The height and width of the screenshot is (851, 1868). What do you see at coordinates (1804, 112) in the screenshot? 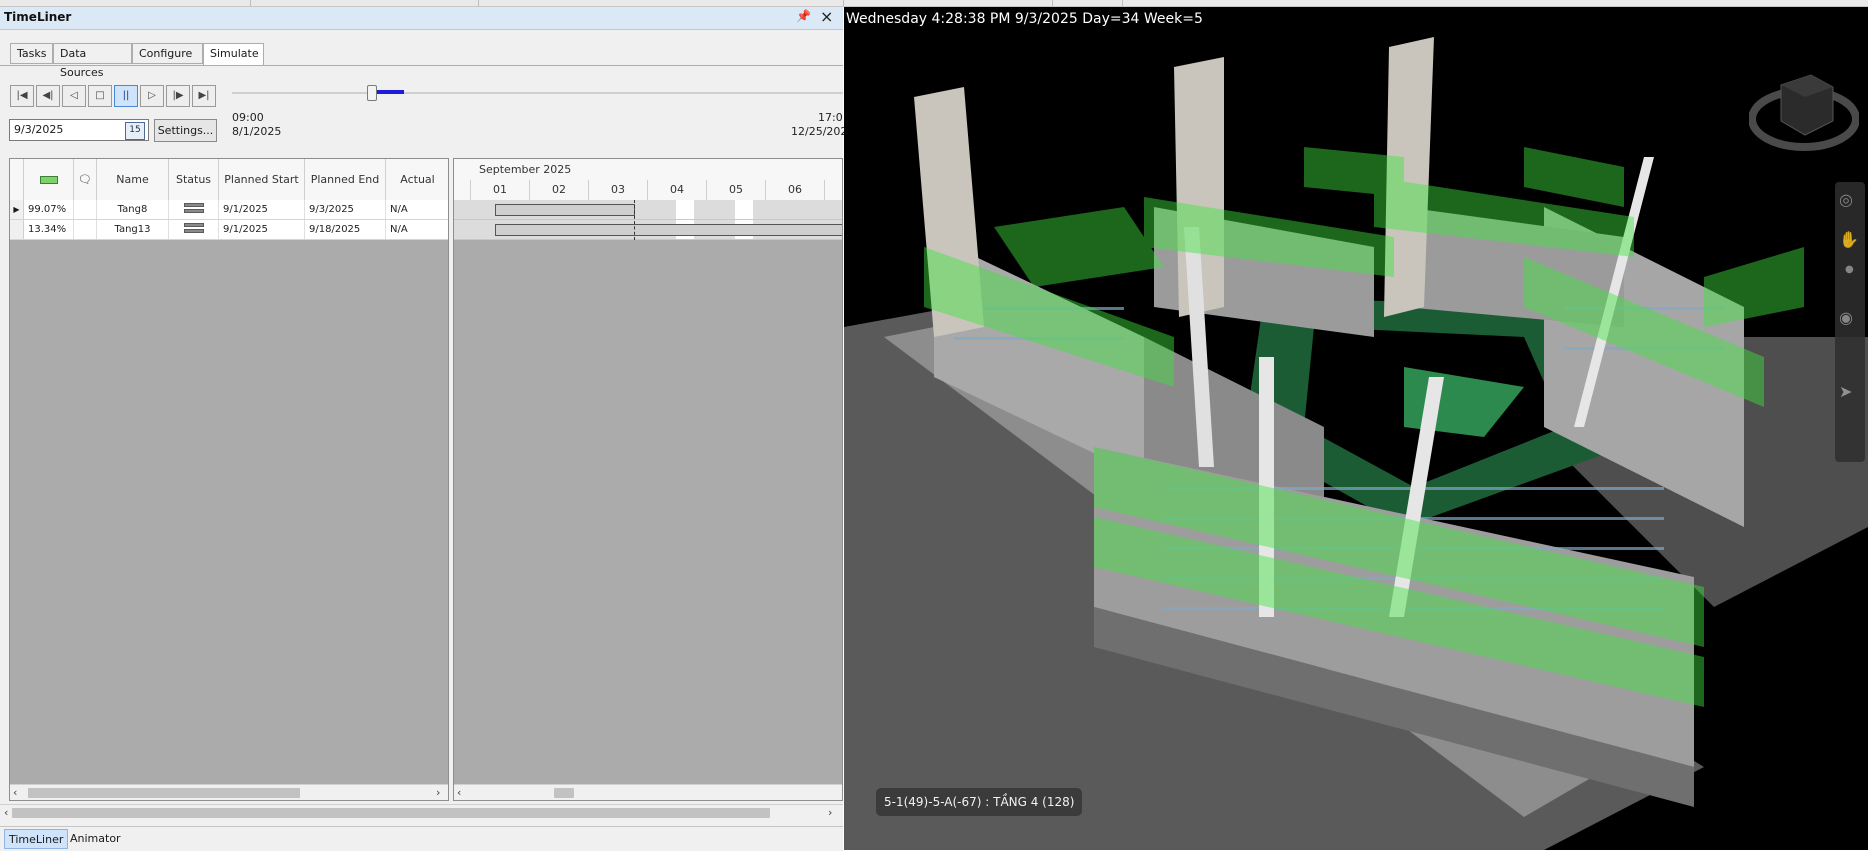
I see `viewcube-icon` at bounding box center [1804, 112].